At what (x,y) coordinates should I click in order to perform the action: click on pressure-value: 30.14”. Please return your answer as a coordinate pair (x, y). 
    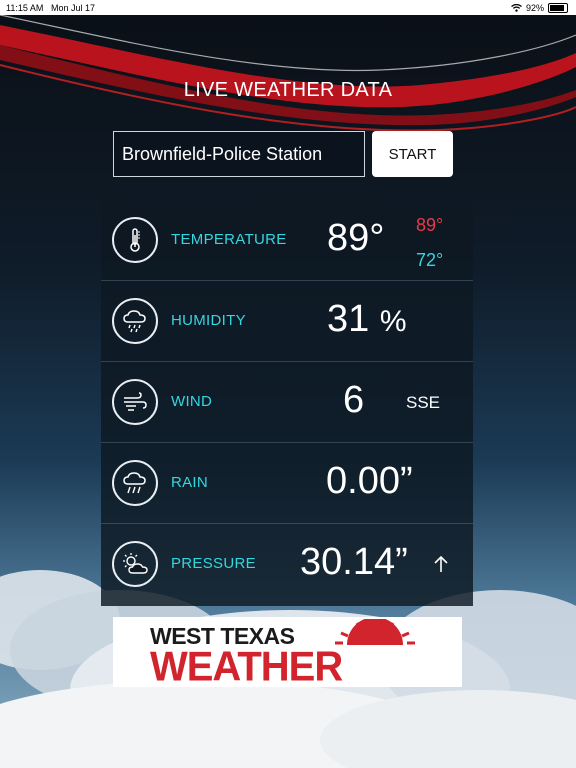
    Looking at the image, I should click on (354, 562).